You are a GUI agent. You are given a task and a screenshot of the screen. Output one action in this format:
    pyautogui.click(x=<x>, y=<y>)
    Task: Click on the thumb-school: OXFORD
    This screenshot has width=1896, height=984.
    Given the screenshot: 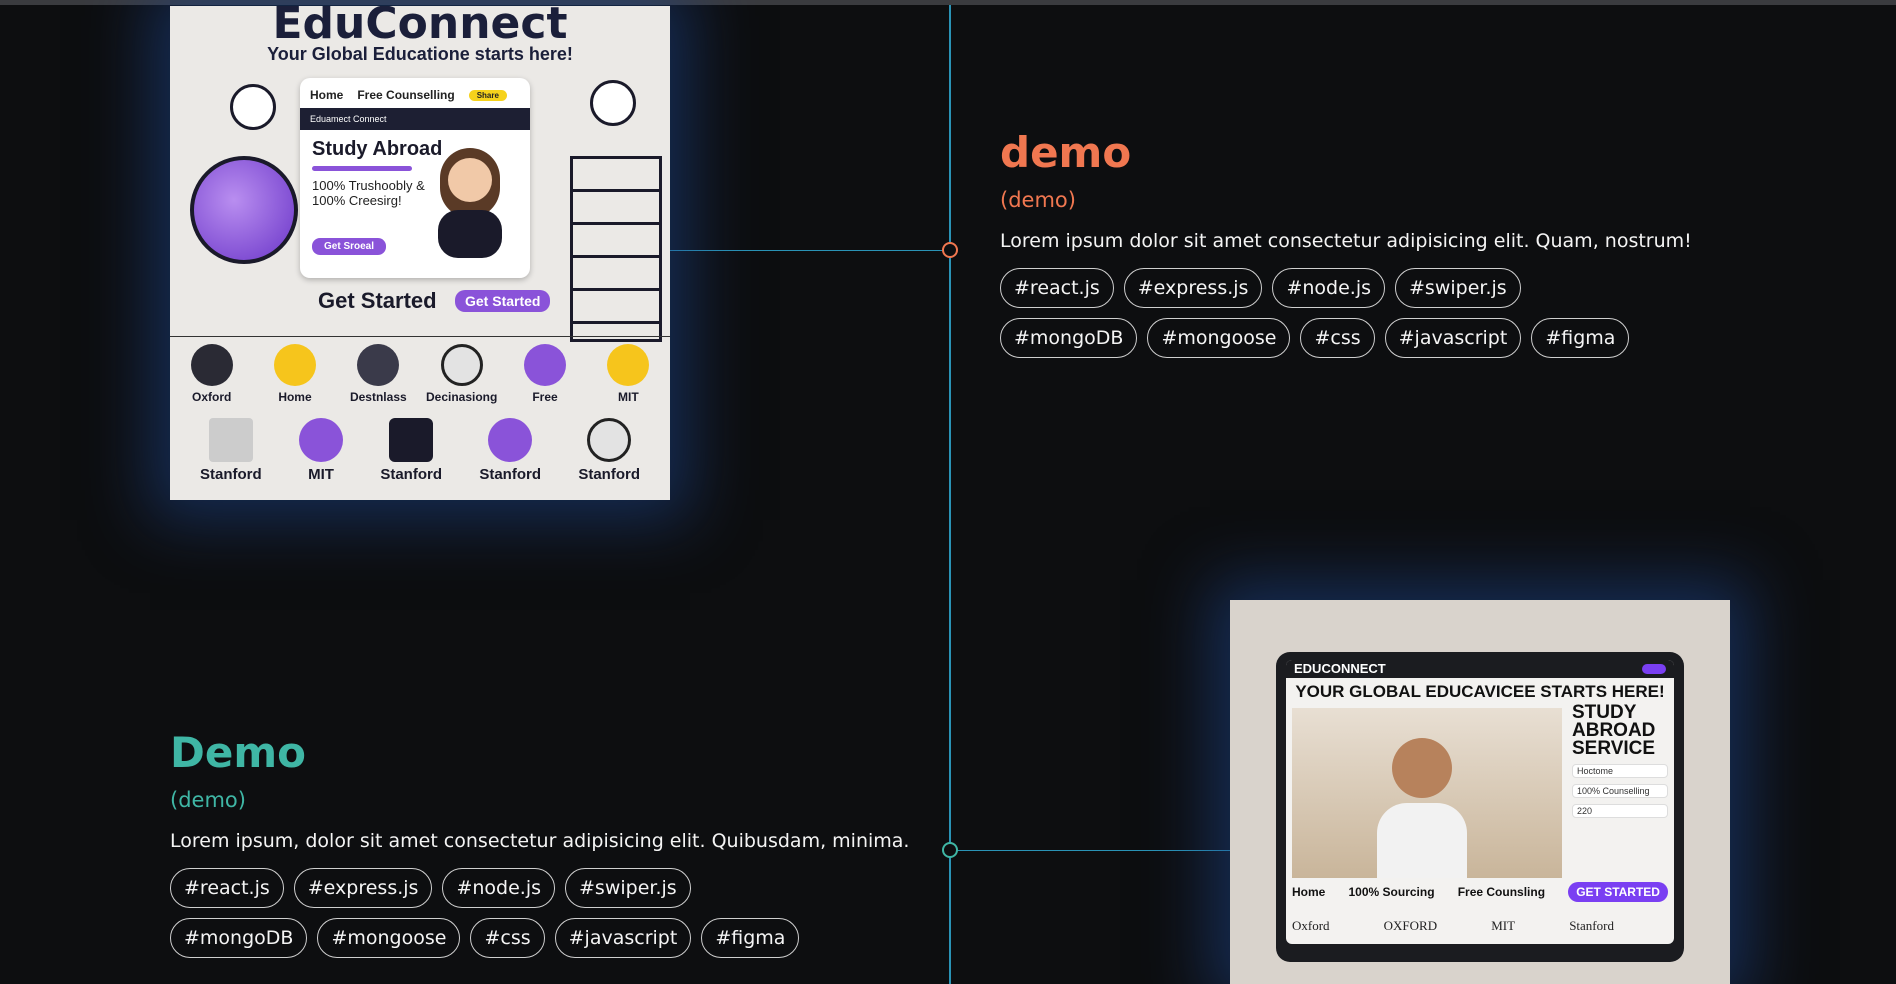 What is the action you would take?
    pyautogui.click(x=1410, y=925)
    